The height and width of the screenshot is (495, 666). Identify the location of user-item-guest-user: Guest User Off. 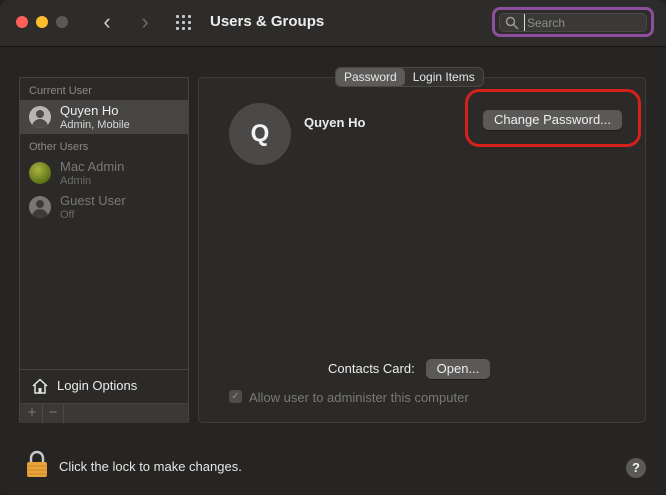
(104, 207).